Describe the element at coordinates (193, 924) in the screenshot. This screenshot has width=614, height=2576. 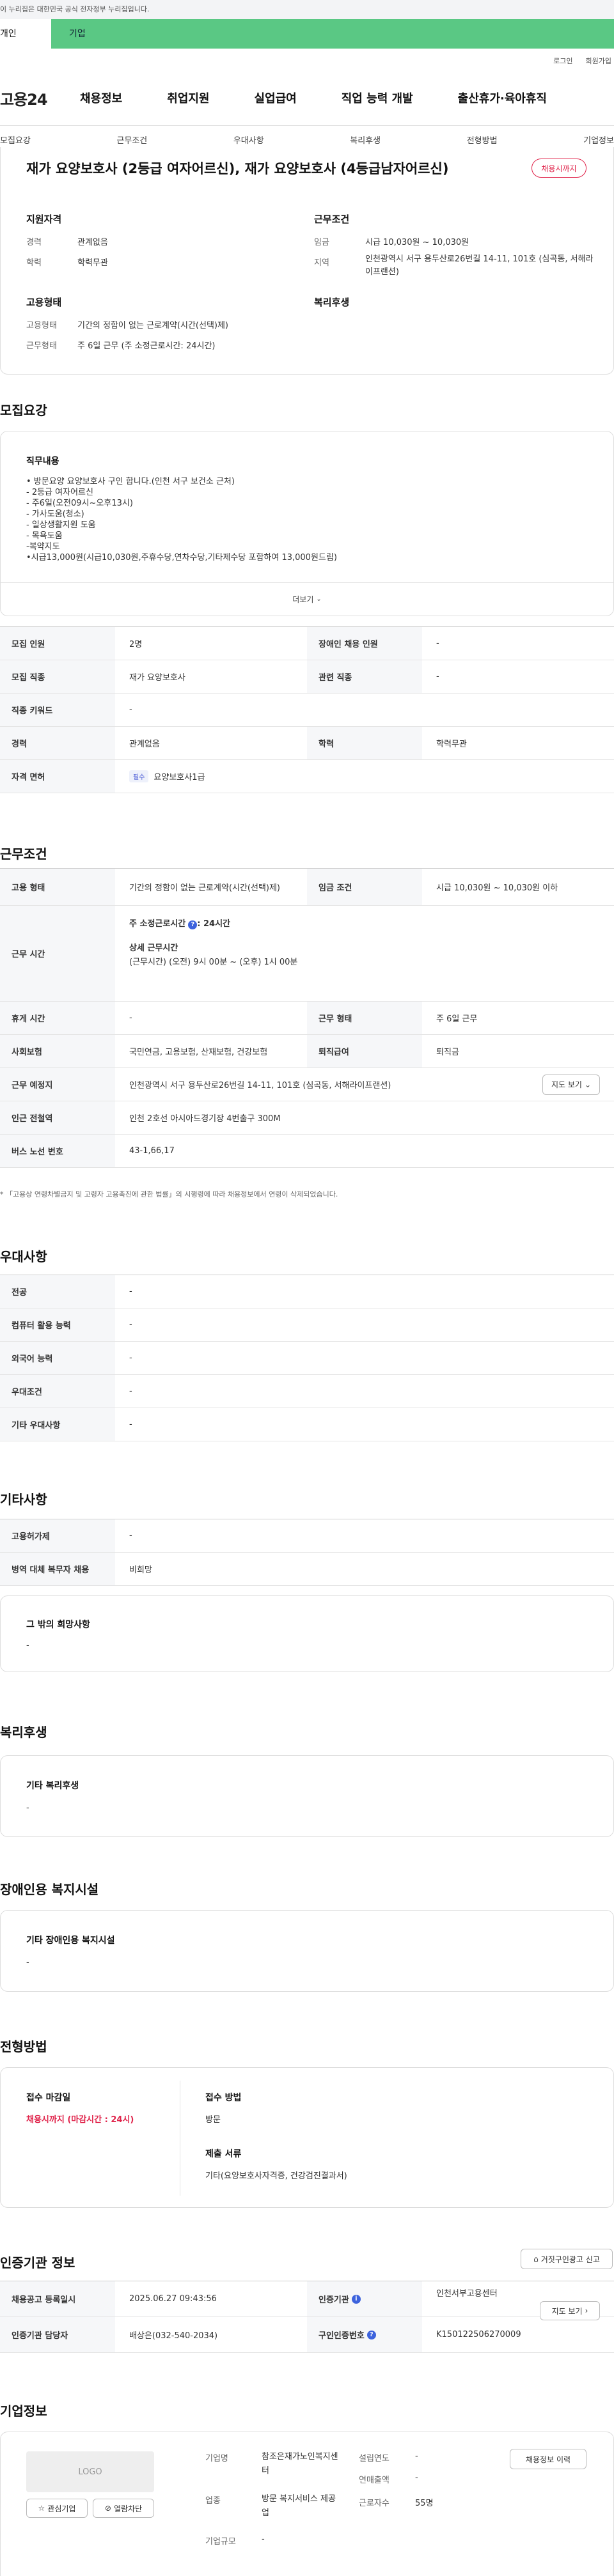
I see `info-icon: ?` at that location.